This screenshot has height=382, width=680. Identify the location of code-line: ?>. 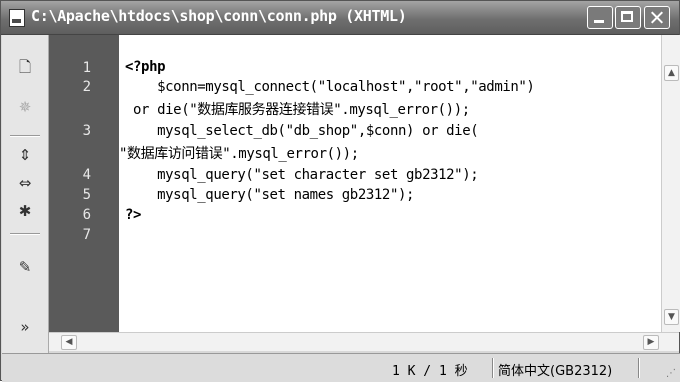
(133, 215).